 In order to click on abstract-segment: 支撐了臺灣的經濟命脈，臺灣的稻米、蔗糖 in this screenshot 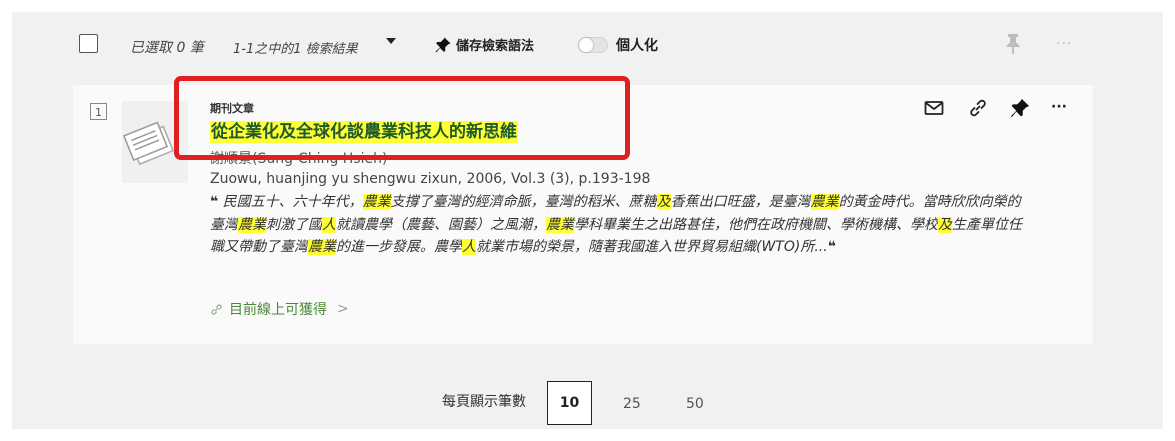, I will do `click(523, 202)`.